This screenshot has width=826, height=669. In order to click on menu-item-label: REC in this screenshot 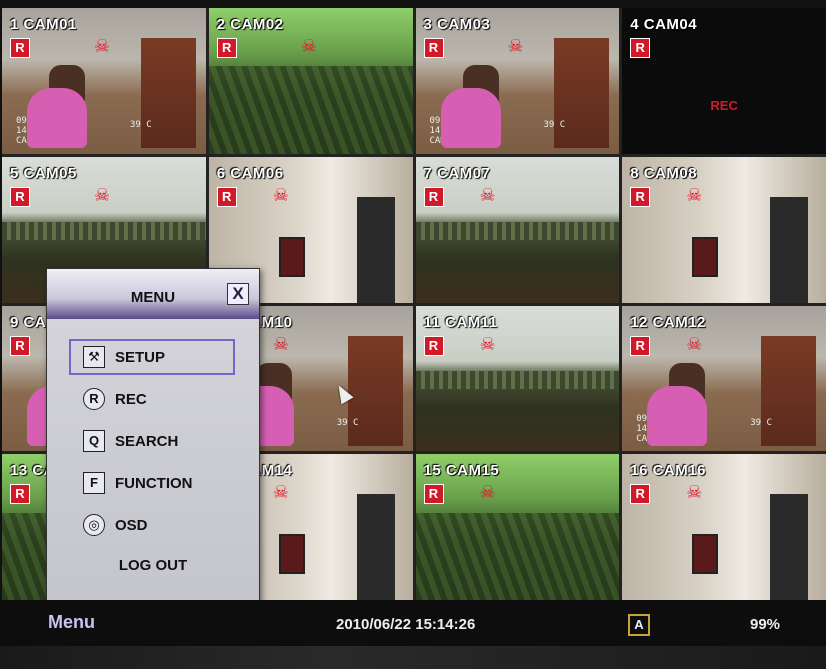, I will do `click(131, 399)`.